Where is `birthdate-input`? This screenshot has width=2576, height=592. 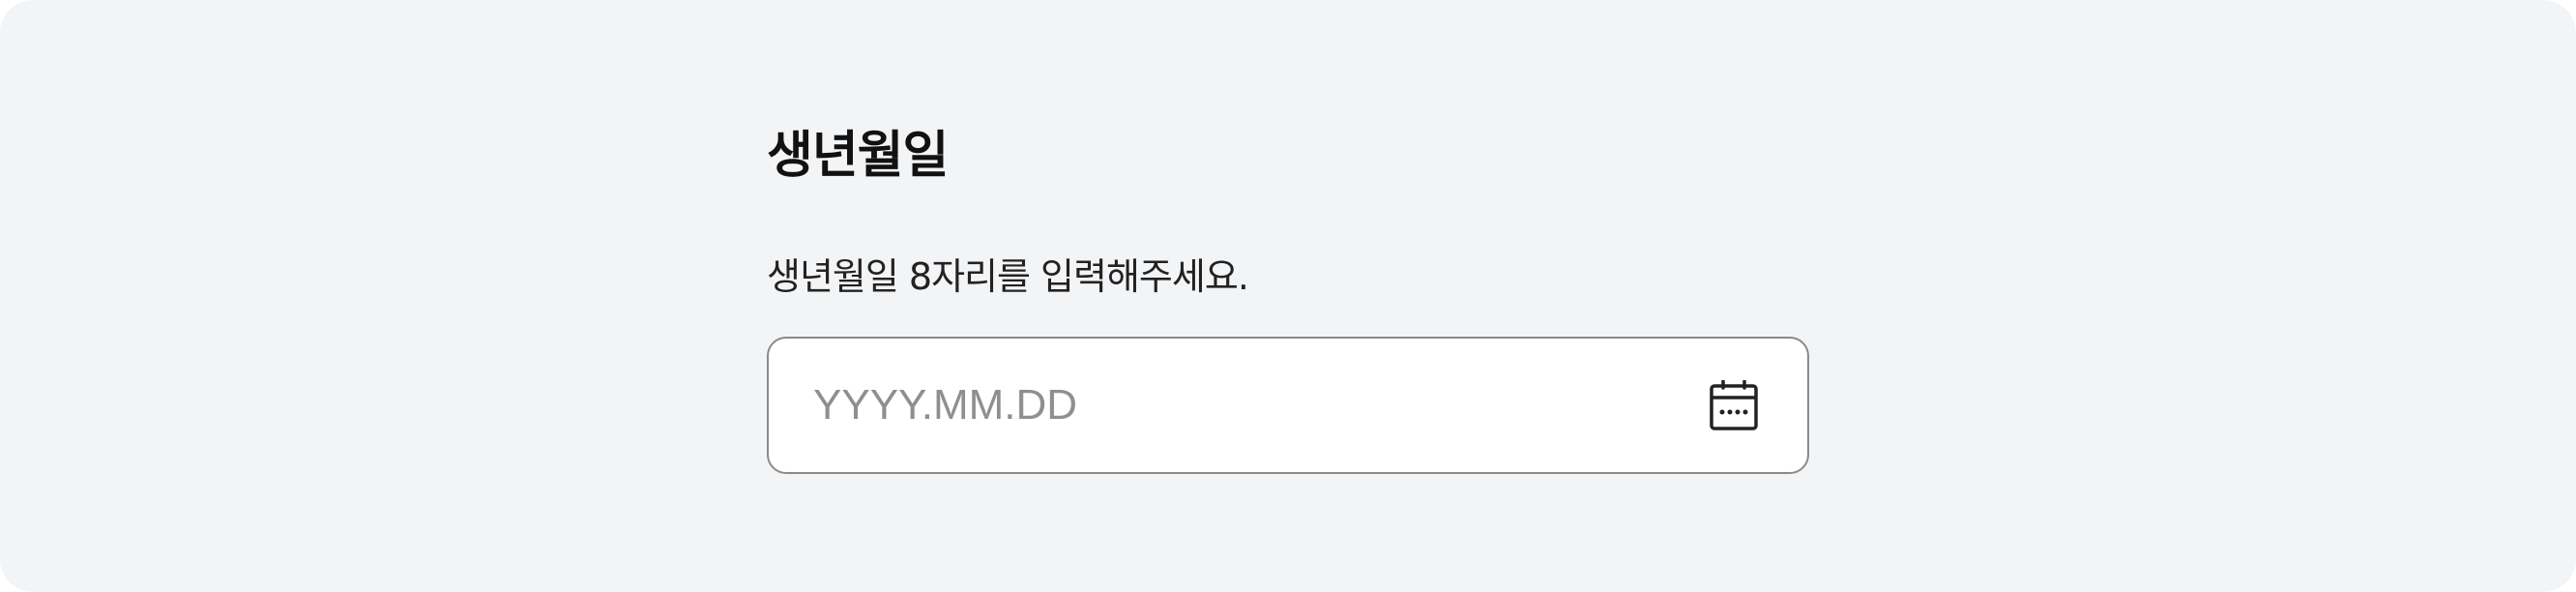 birthdate-input is located at coordinates (1261, 405).